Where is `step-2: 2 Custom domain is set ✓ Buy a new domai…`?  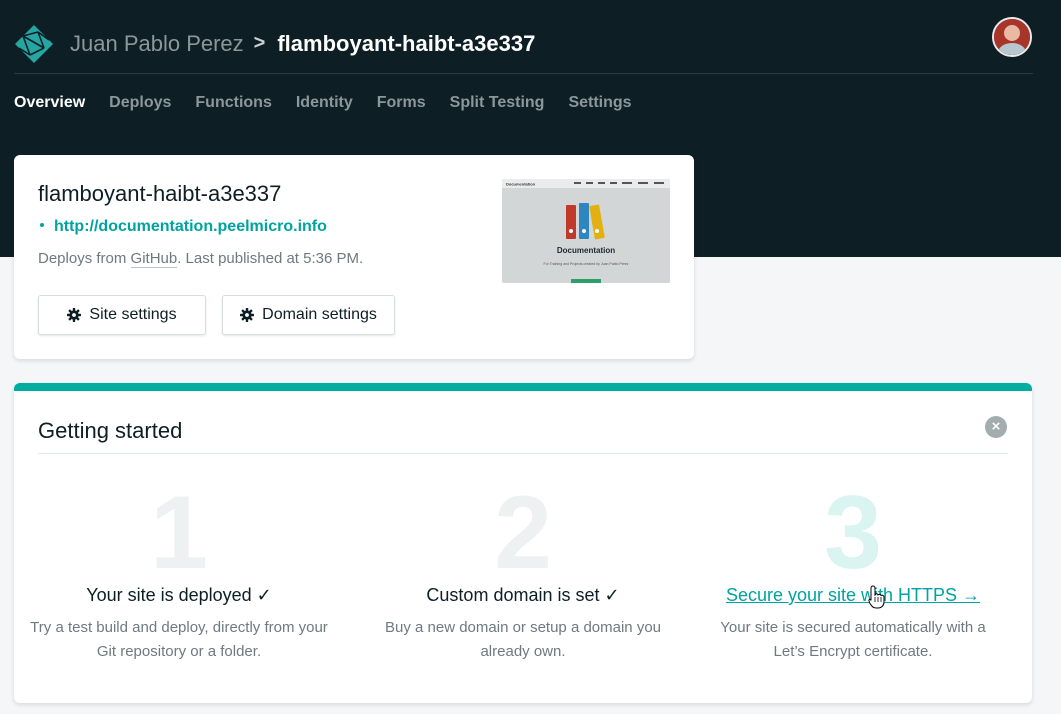
step-2: 2 Custom domain is set ✓ Buy a new domai… is located at coordinates (523, 572).